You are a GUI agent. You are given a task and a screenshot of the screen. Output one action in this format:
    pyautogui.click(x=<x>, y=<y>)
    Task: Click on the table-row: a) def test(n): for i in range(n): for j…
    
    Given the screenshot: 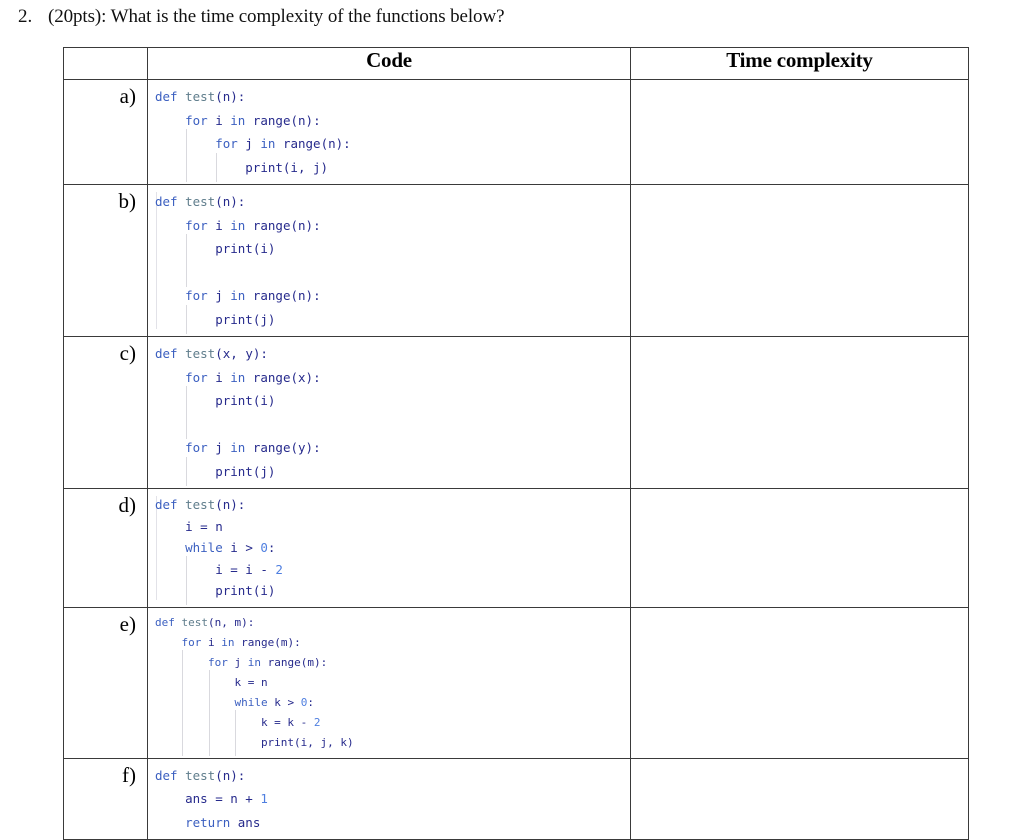 What is the action you would take?
    pyautogui.click(x=516, y=132)
    